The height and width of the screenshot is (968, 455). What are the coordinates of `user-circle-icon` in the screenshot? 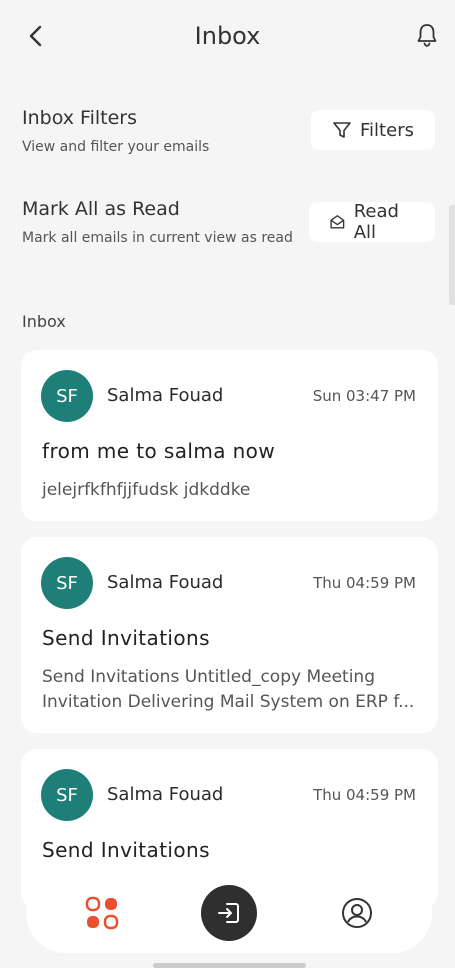 It's located at (357, 913).